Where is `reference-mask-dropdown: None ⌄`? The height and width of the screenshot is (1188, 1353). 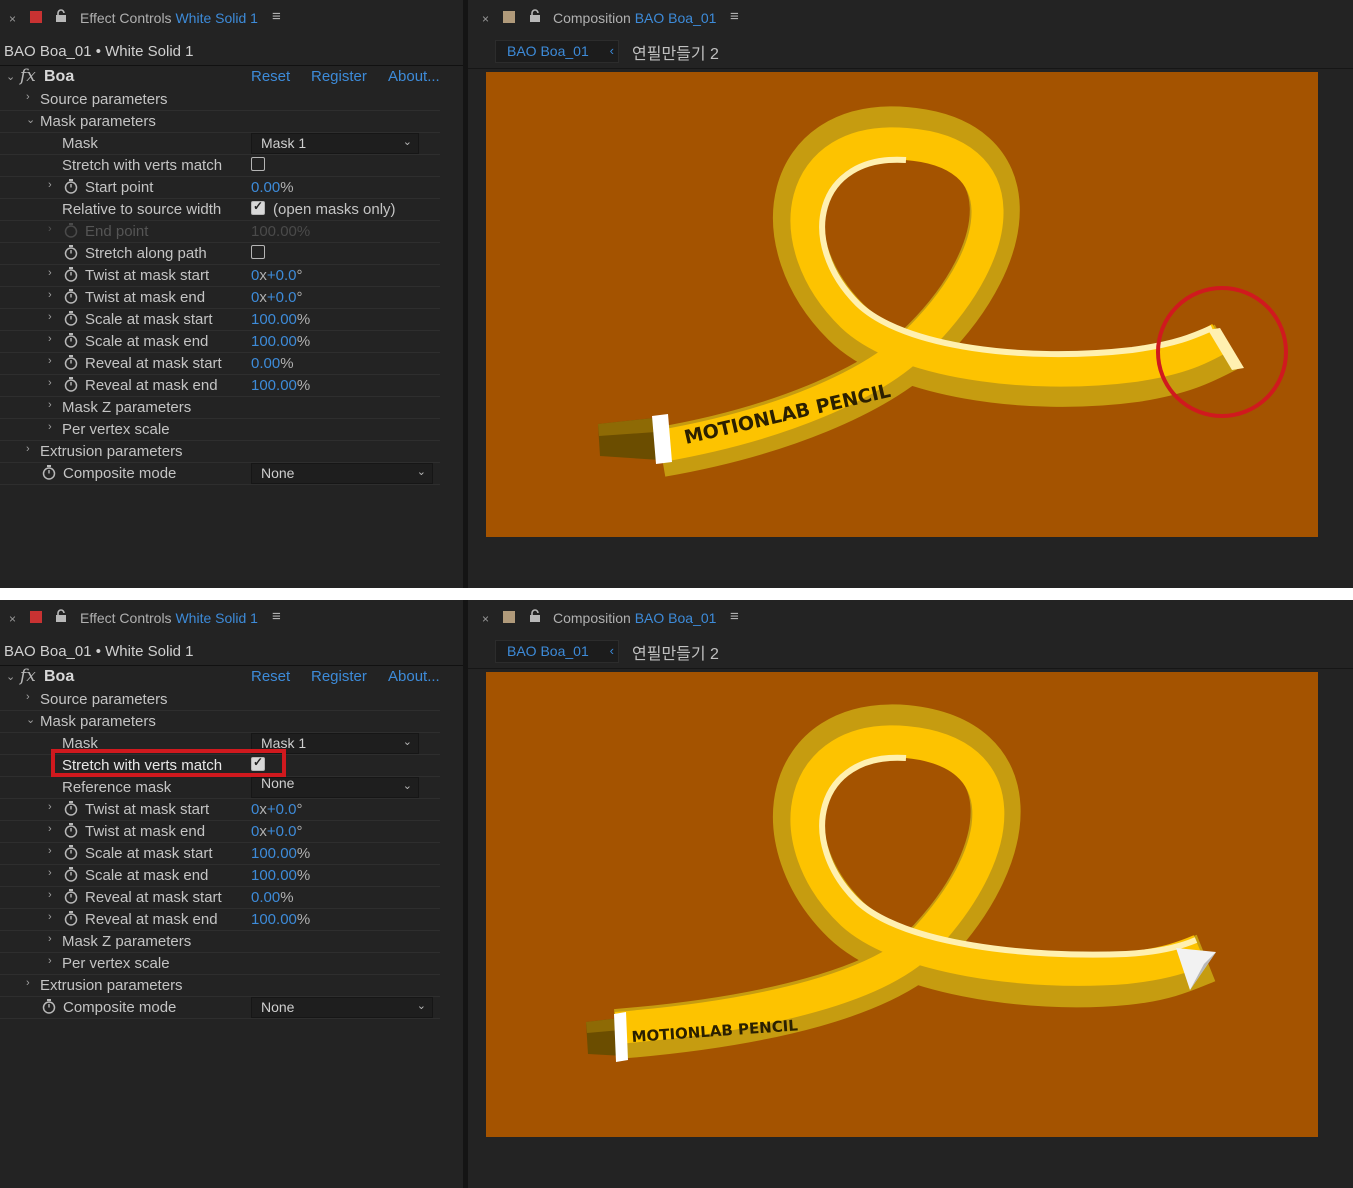 reference-mask-dropdown: None ⌄ is located at coordinates (335, 786).